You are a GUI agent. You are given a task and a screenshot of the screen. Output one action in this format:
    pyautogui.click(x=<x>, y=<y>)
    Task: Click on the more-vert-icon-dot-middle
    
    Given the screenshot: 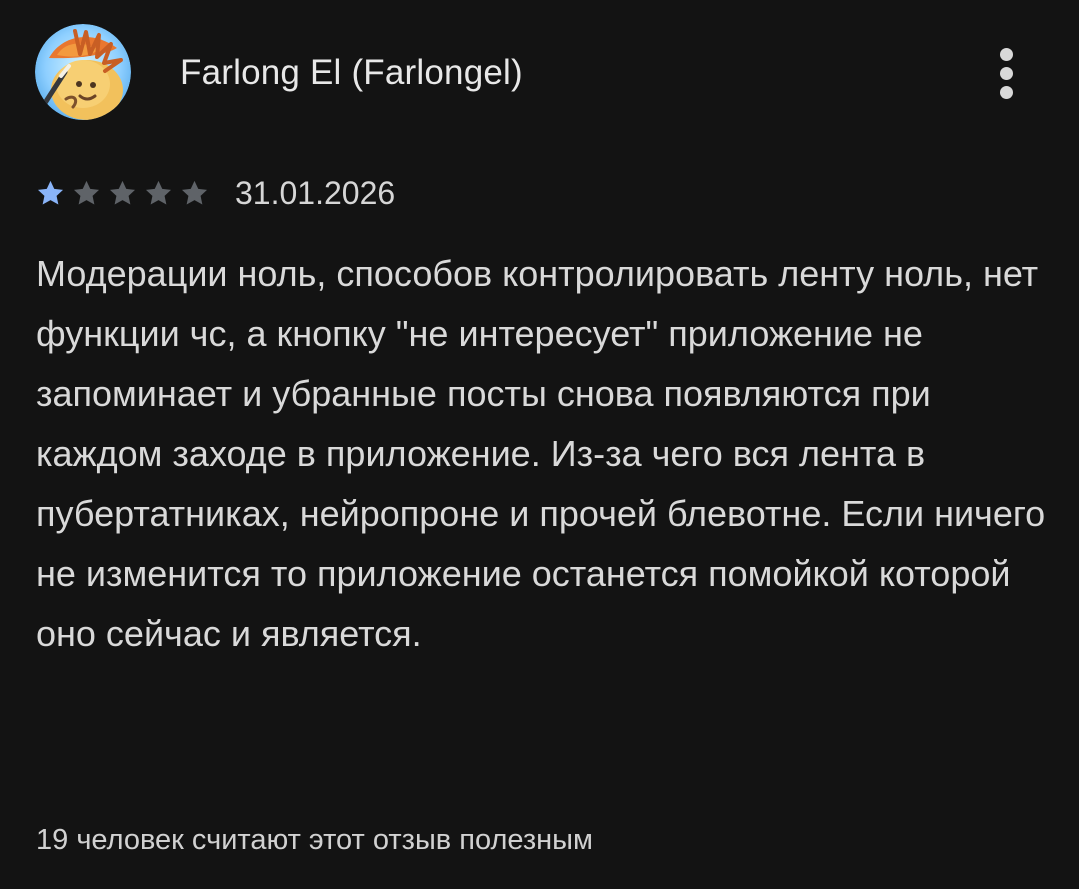 What is the action you would take?
    pyautogui.click(x=1006, y=73)
    